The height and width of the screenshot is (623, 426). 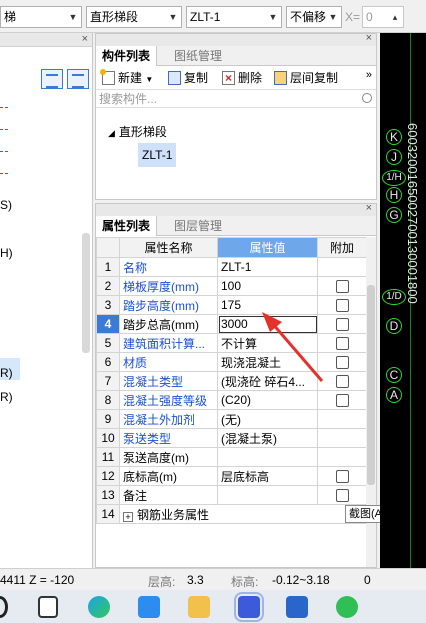 I want to click on axis-label: J, so click(x=394, y=157).